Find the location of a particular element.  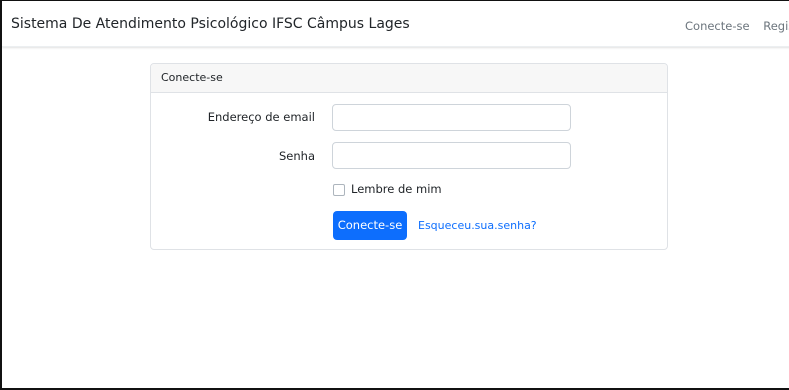

password-field is located at coordinates (451, 155).